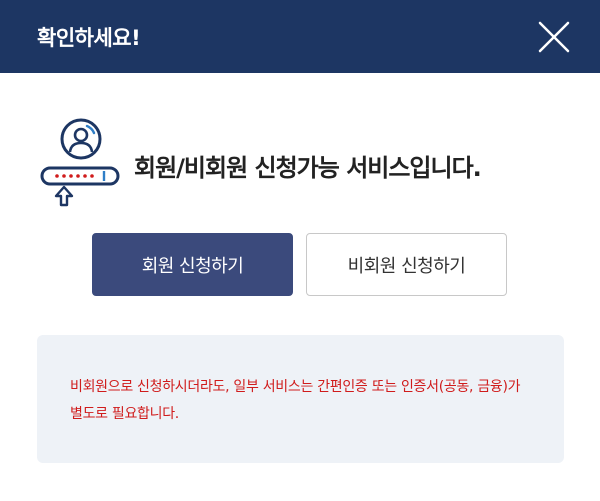  What do you see at coordinates (406, 264) in the screenshot?
I see `nonmember-apply-button: 비회원 신청하기` at bounding box center [406, 264].